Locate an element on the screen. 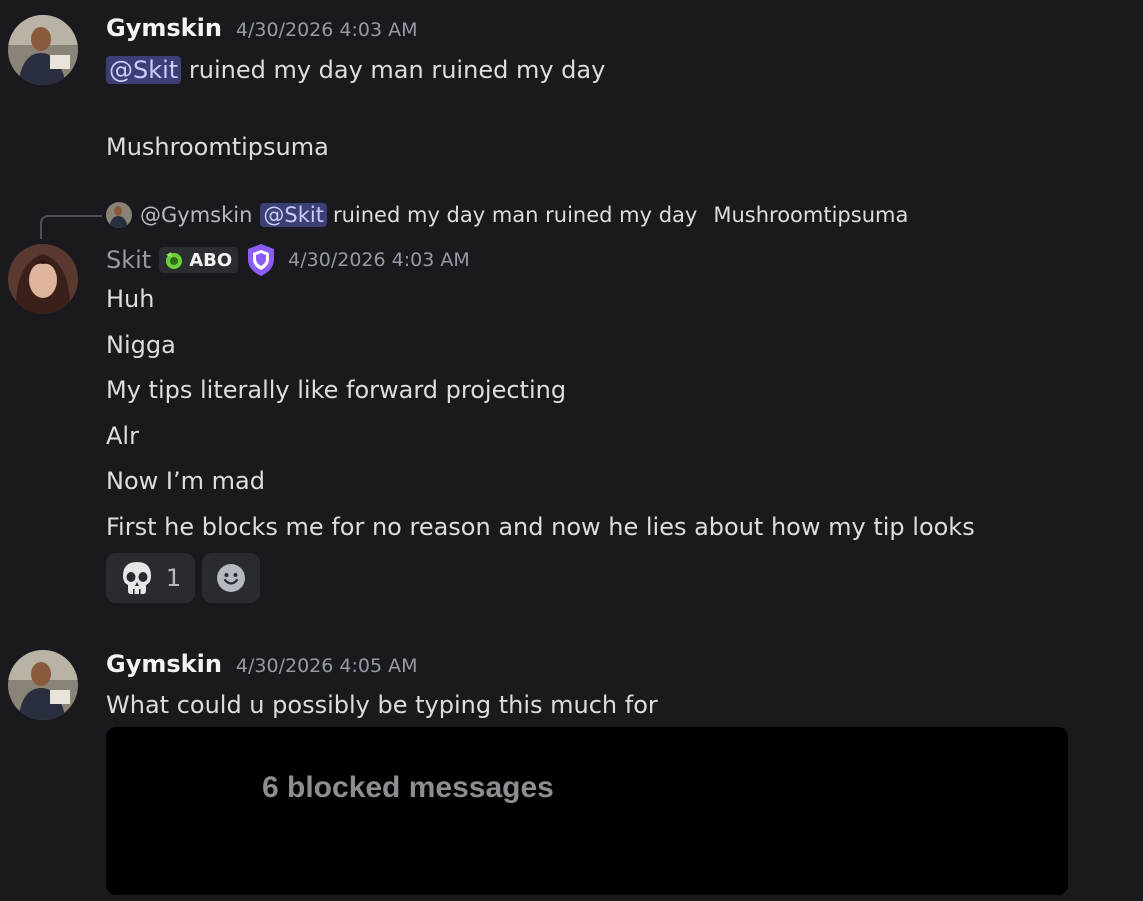  guild-tag: ABO is located at coordinates (199, 260).